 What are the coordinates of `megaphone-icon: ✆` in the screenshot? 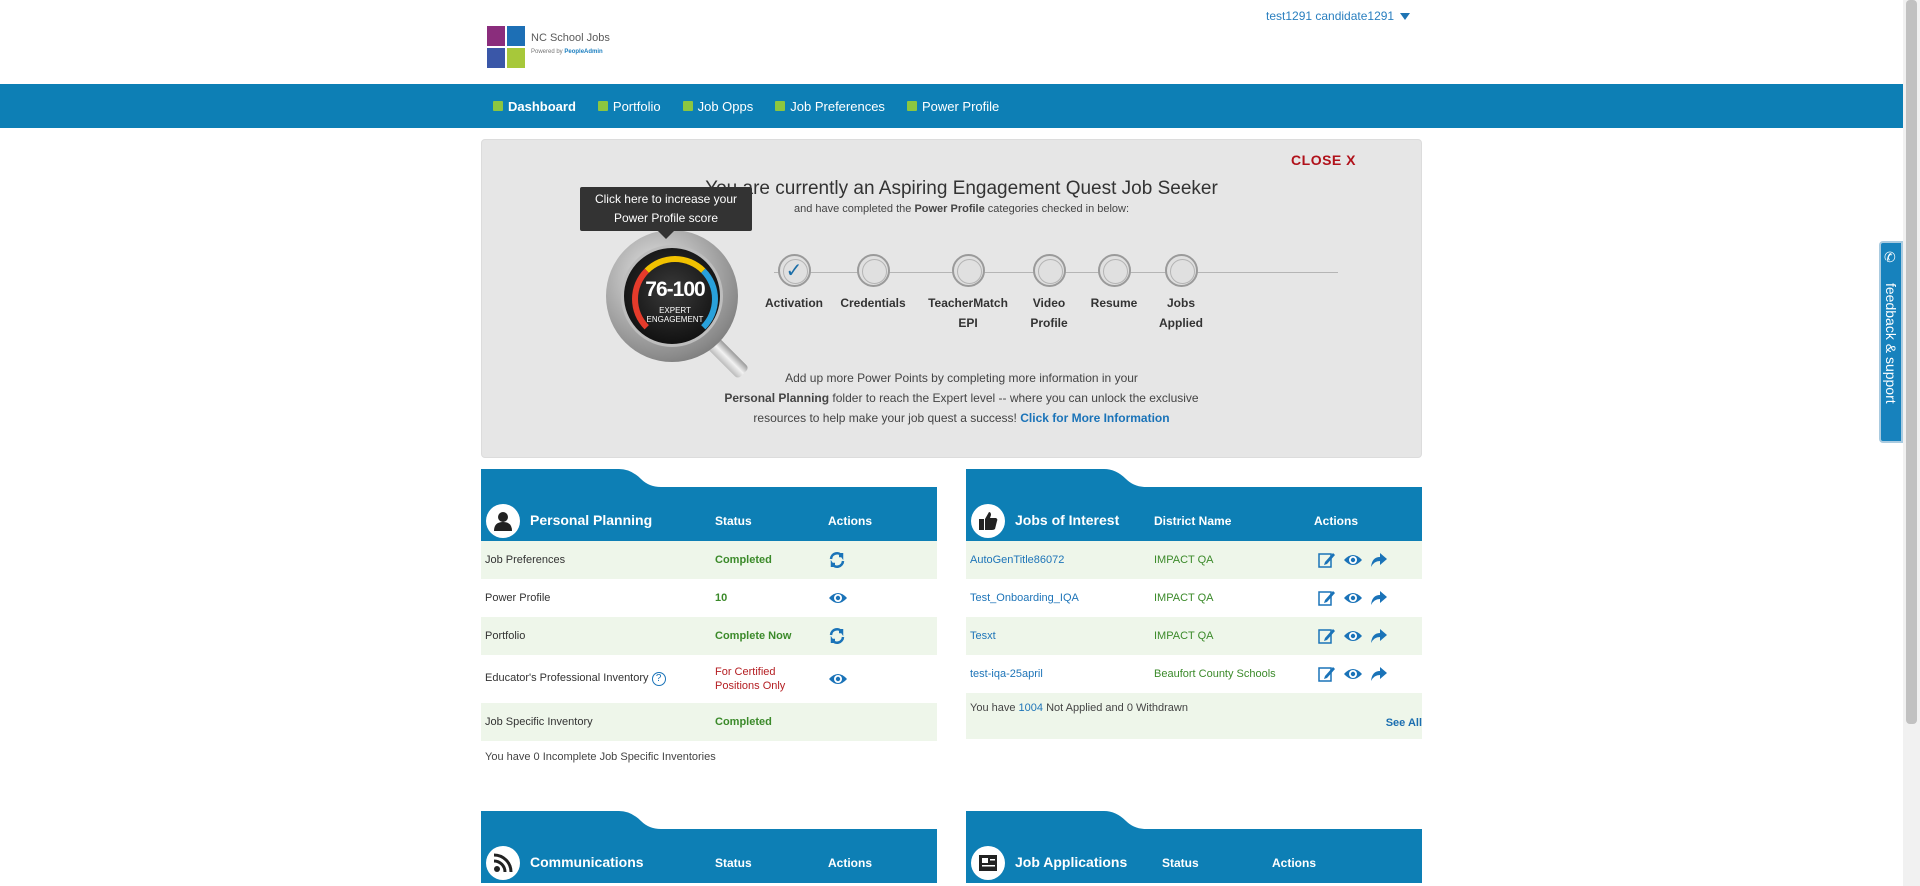 It's located at (1890, 257).